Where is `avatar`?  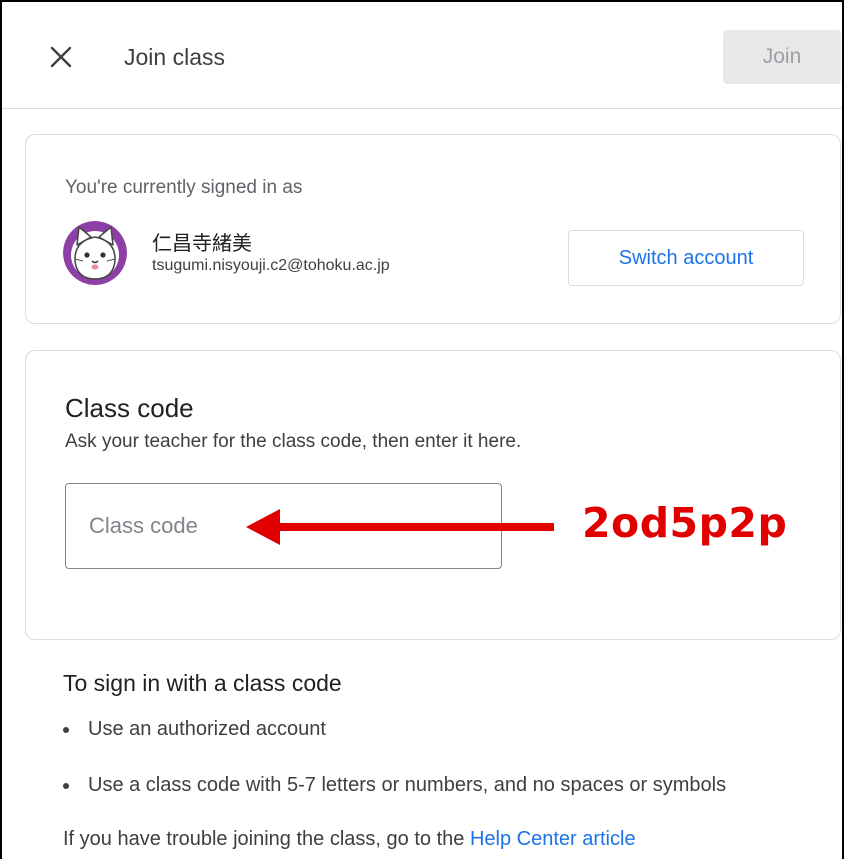 avatar is located at coordinates (95, 253).